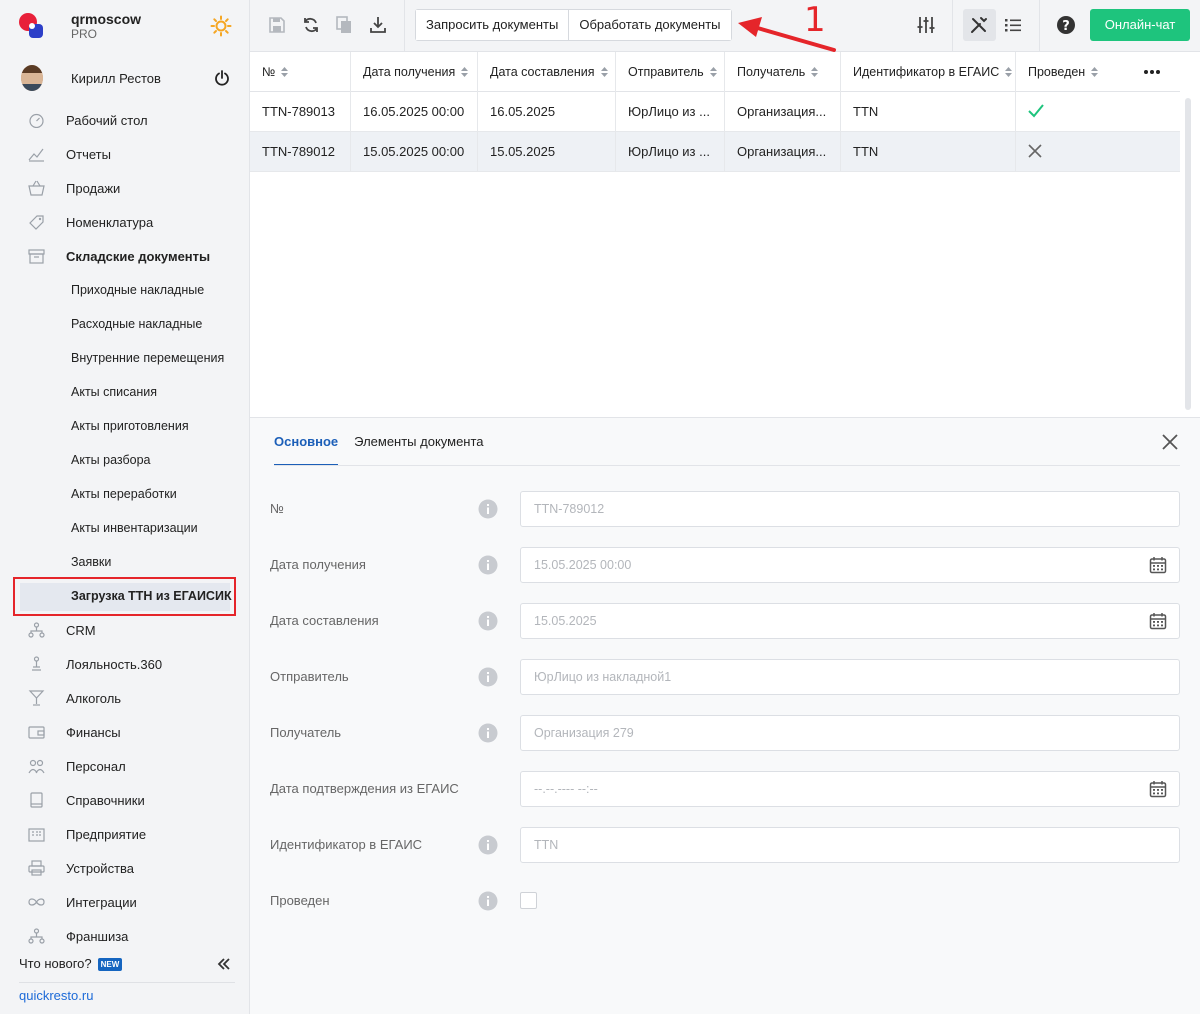 The height and width of the screenshot is (1014, 1200). What do you see at coordinates (300, 72) in the screenshot?
I see `column-header-number: №` at bounding box center [300, 72].